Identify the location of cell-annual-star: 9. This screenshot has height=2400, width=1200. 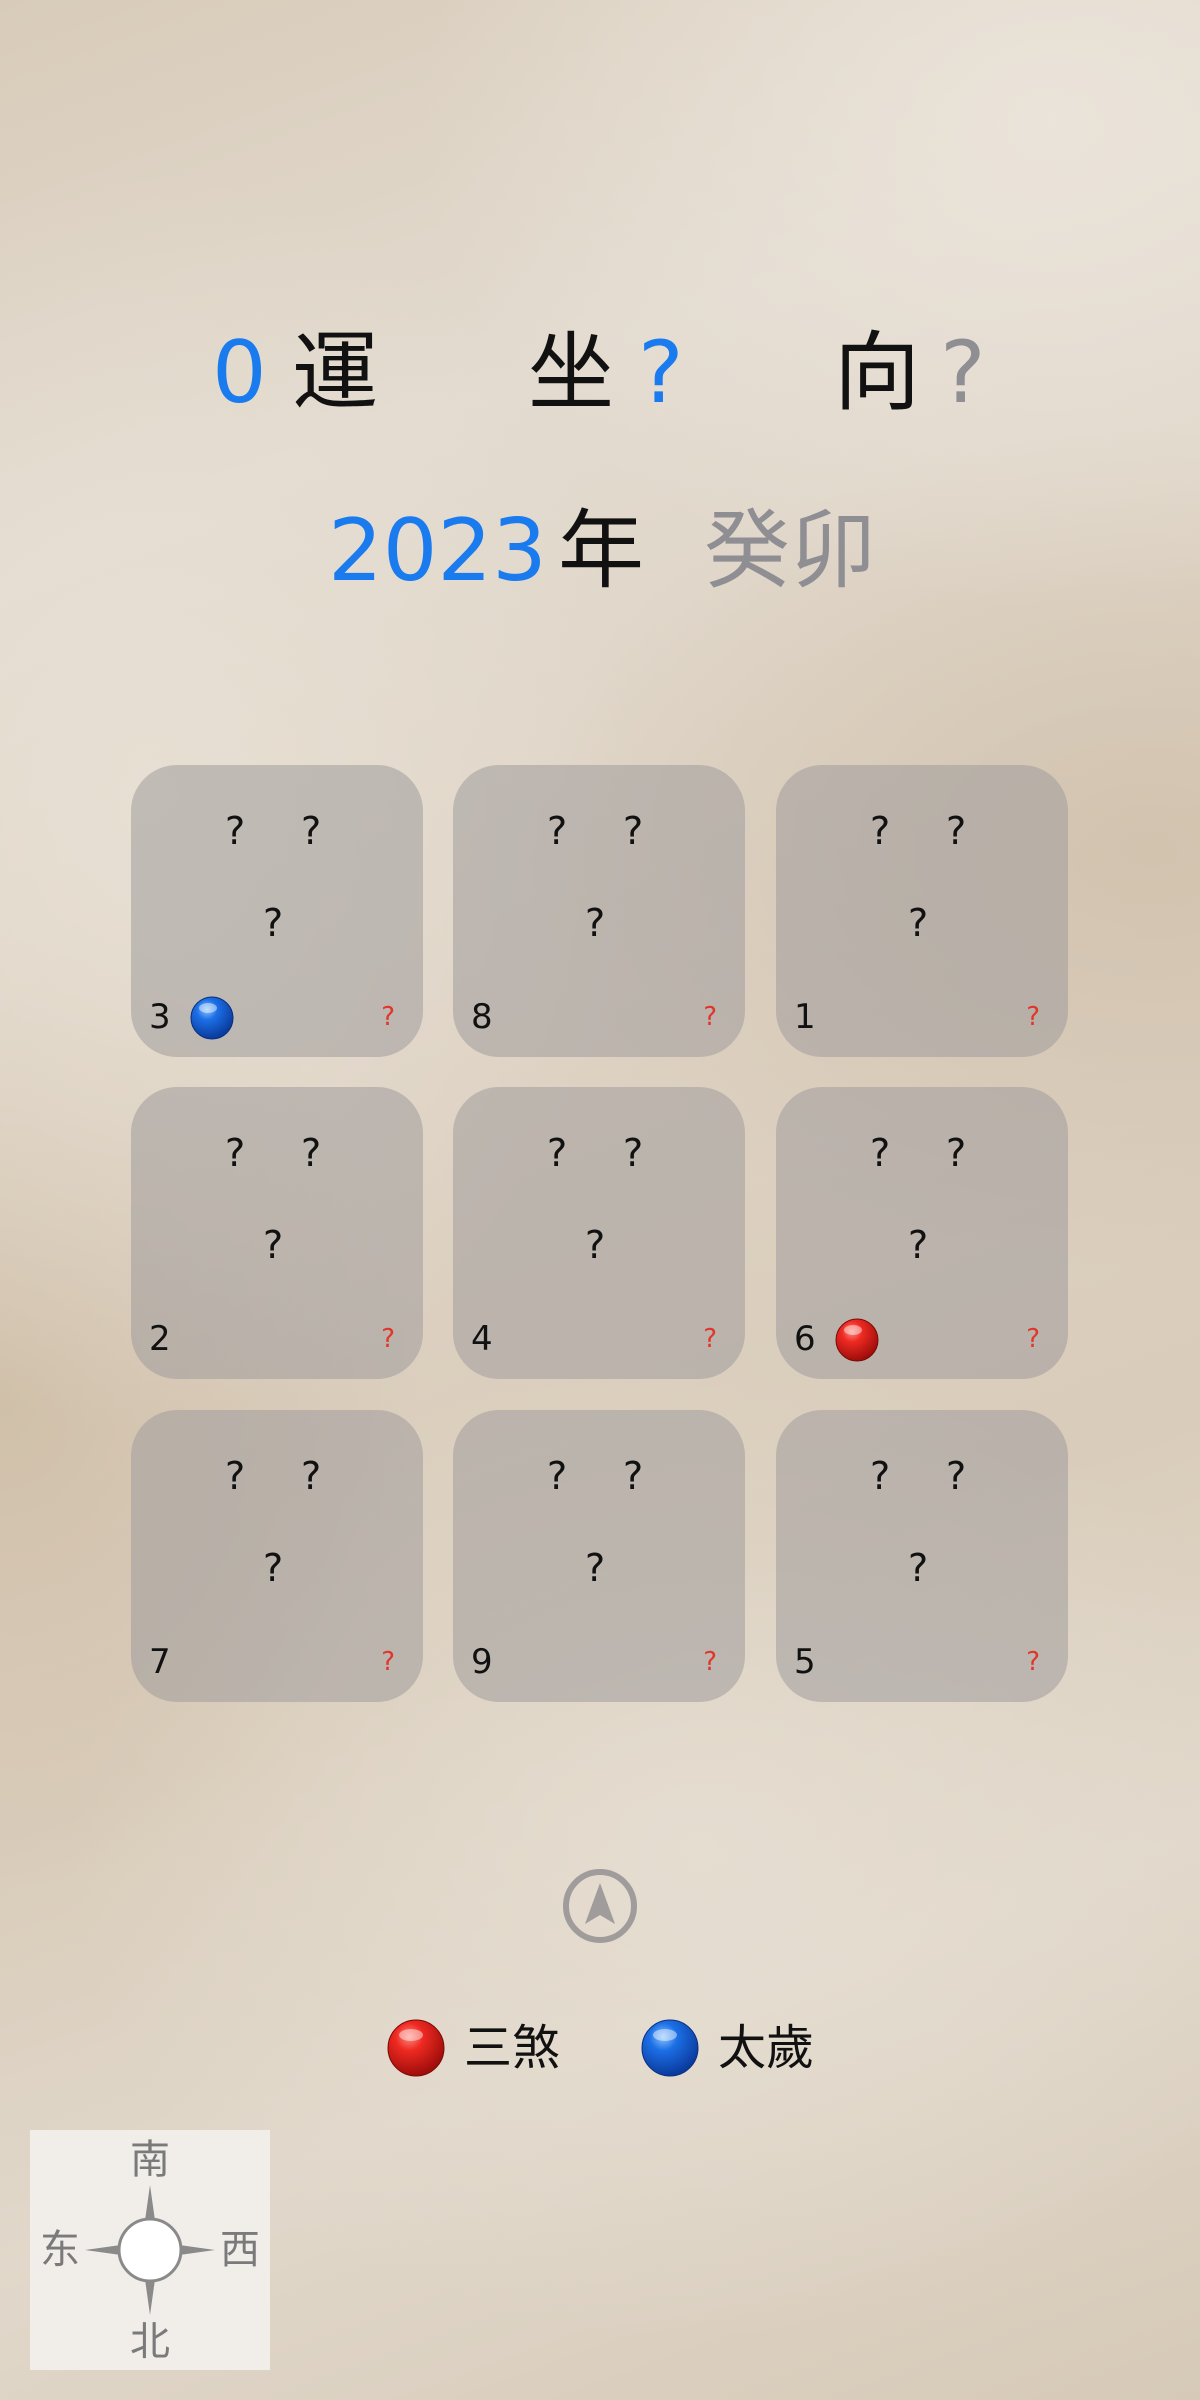
(482, 1662).